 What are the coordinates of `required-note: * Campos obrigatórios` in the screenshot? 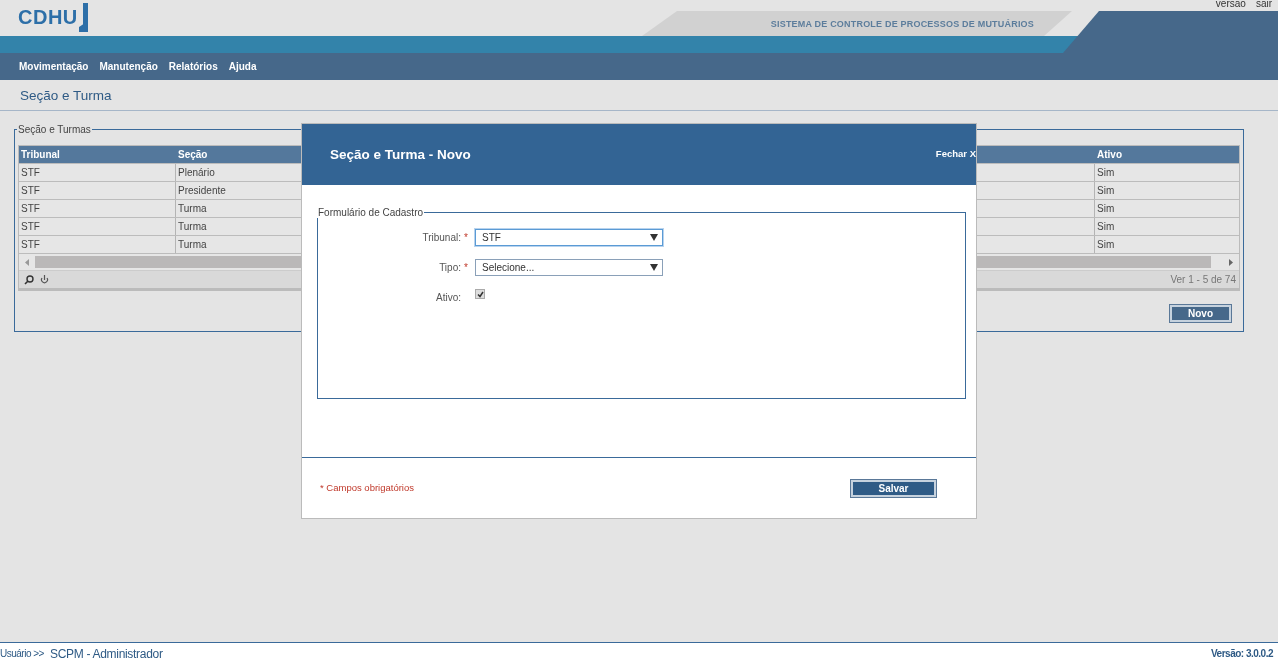 It's located at (367, 487).